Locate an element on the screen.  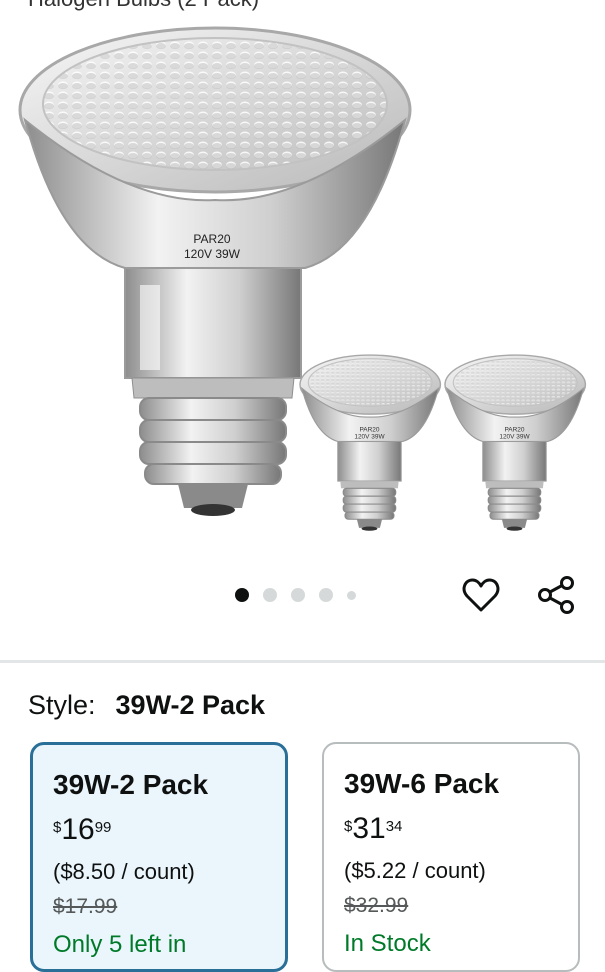
option-price: $ 31 34 is located at coordinates (451, 829).